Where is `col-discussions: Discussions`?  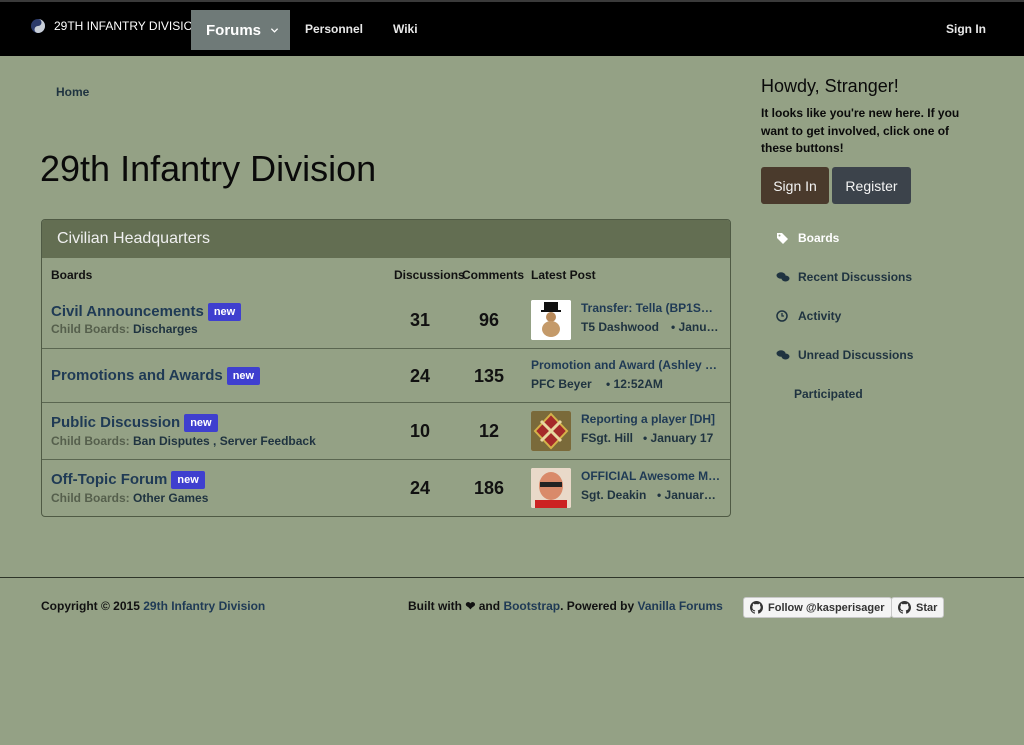
col-discussions: Discussions is located at coordinates (429, 275).